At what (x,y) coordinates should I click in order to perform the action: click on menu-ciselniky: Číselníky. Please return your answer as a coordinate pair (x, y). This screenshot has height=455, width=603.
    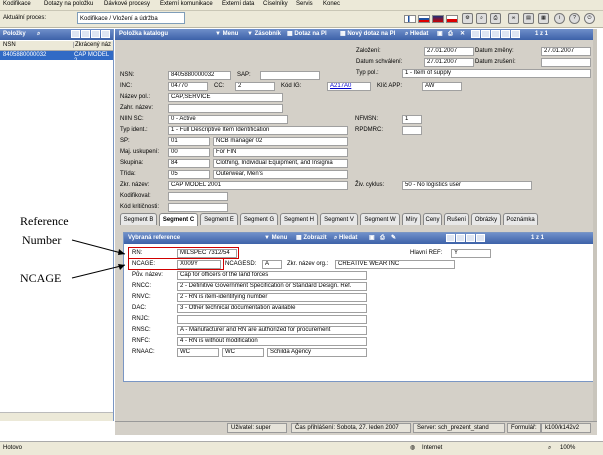
    Looking at the image, I should click on (275, 4).